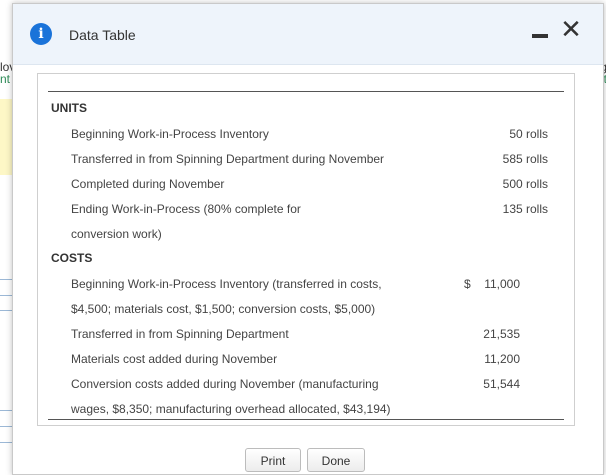 The image size is (606, 475). Describe the element at coordinates (501, 334) in the screenshot. I see `table-row-value: 21,535` at that location.